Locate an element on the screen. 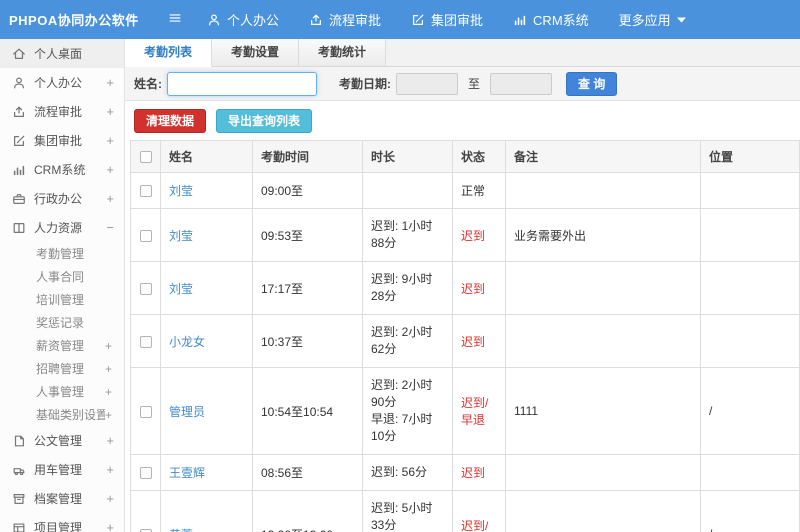 The width and height of the screenshot is (800, 532). status-badge: 迟到/早退 is located at coordinates (479, 511).